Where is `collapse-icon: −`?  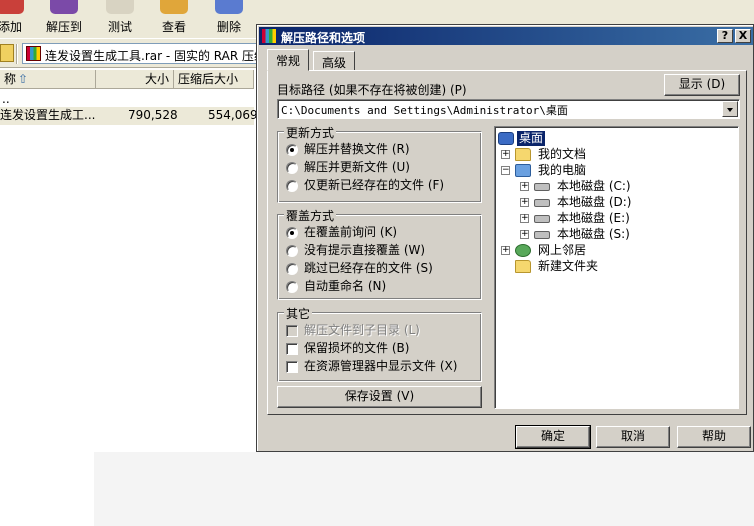 collapse-icon: − is located at coordinates (505, 170).